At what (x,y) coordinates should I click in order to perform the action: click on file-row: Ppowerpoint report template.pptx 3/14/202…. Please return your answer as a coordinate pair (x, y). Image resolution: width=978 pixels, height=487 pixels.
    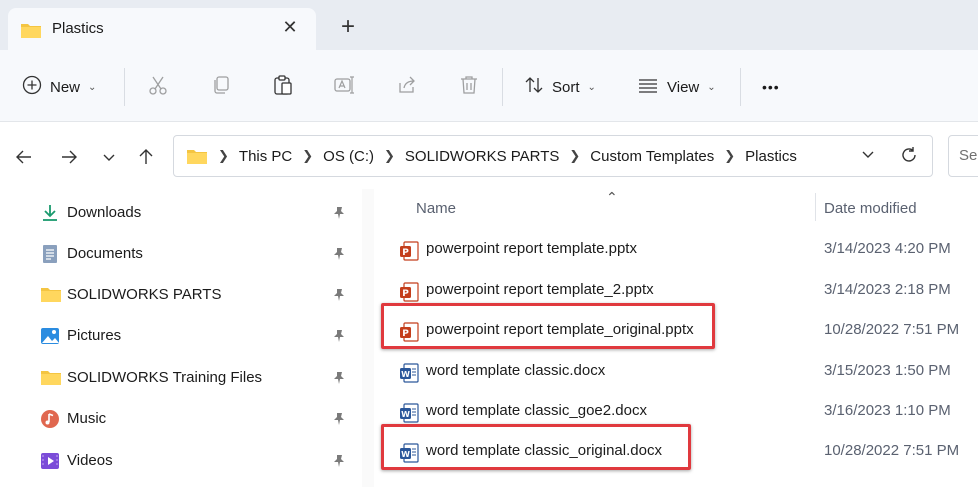
    Looking at the image, I should click on (676, 250).